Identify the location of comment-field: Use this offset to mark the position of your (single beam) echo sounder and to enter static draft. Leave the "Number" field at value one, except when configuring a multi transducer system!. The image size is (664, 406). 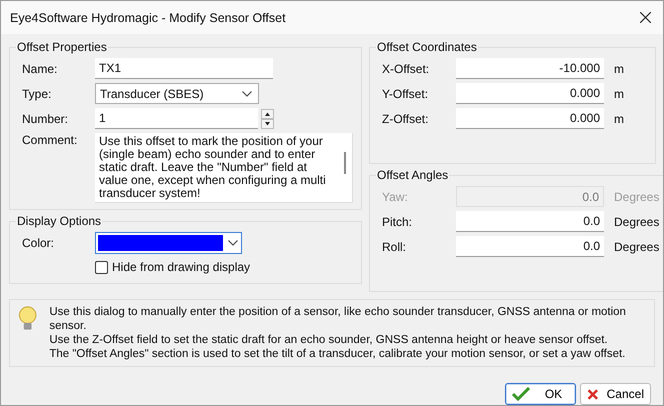
(224, 168).